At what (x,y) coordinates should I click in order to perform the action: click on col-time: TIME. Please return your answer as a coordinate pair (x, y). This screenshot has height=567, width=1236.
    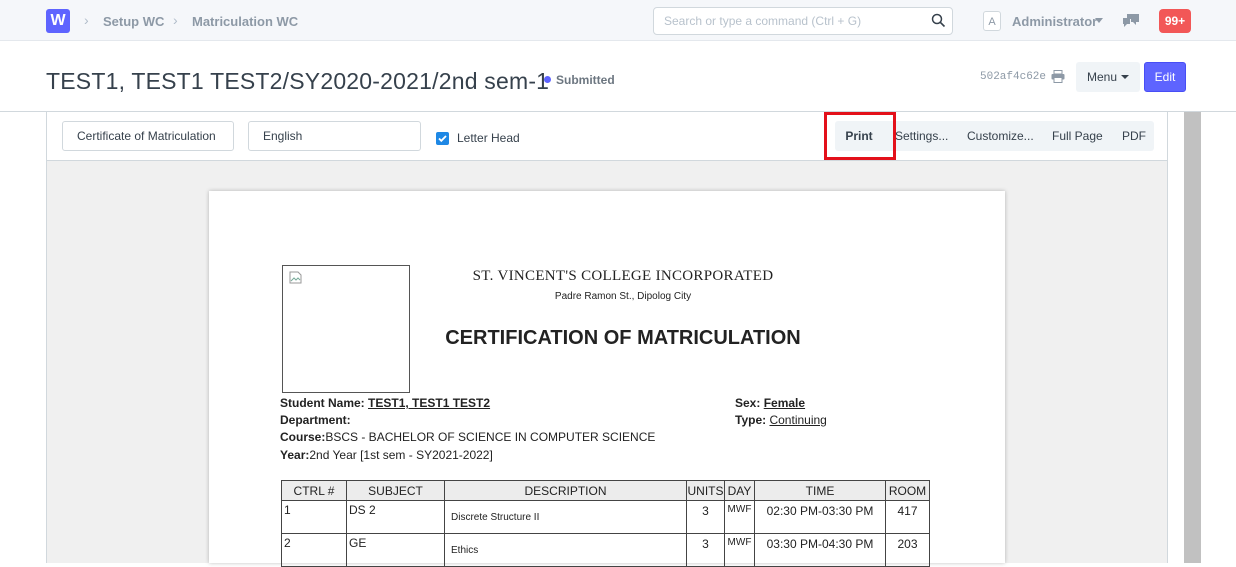
    Looking at the image, I should click on (820, 490).